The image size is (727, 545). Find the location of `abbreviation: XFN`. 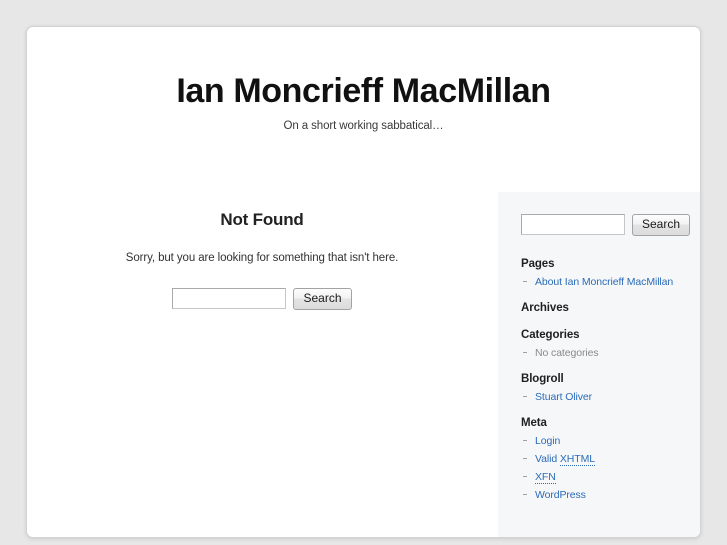

abbreviation: XFN is located at coordinates (545, 477).